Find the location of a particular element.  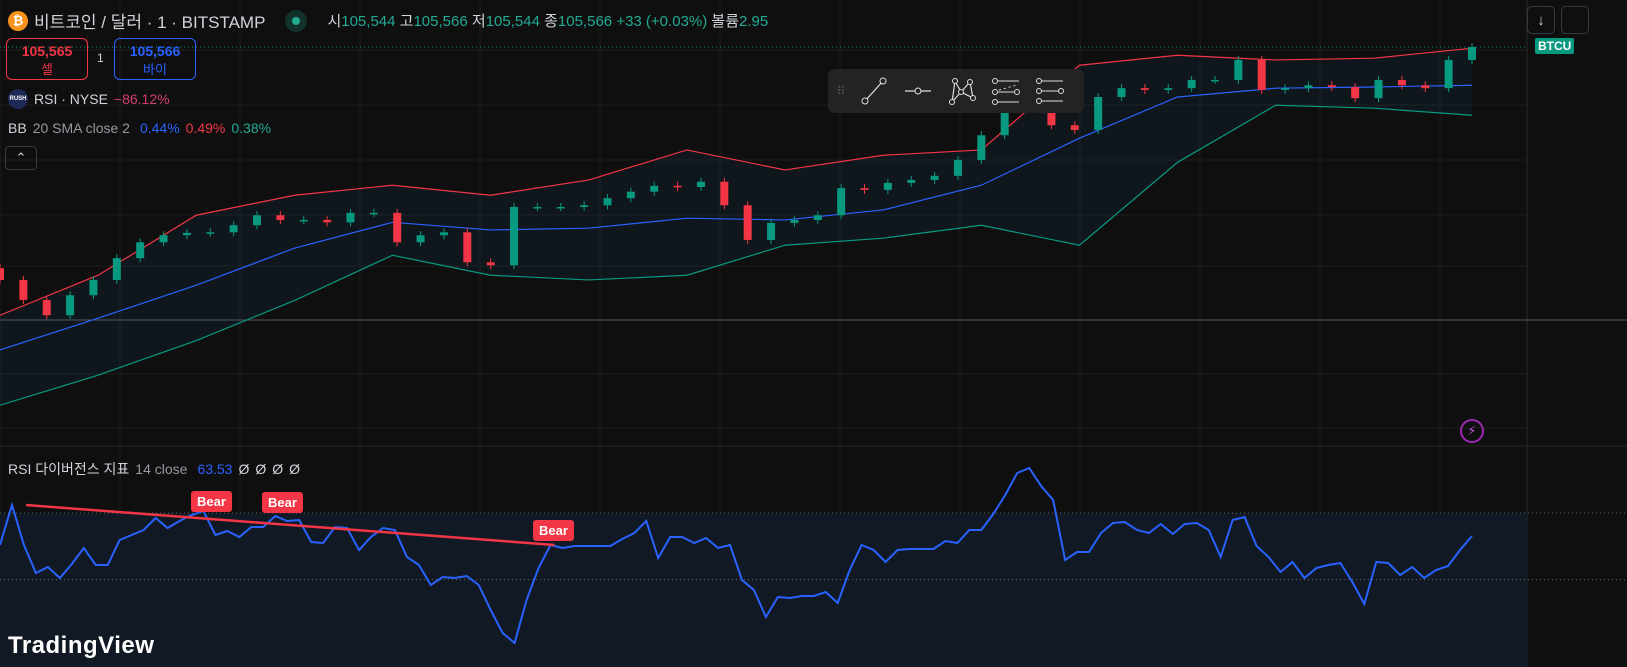

chevron-up-icon: ⌃ is located at coordinates (21, 157).